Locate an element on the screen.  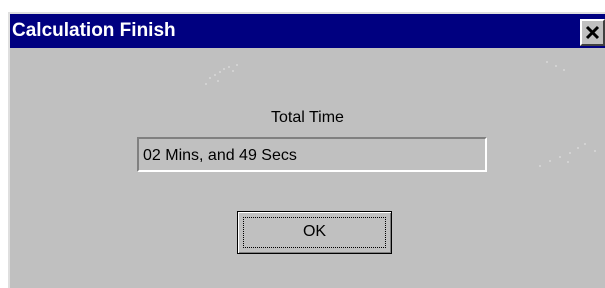
close-button is located at coordinates (592, 32).